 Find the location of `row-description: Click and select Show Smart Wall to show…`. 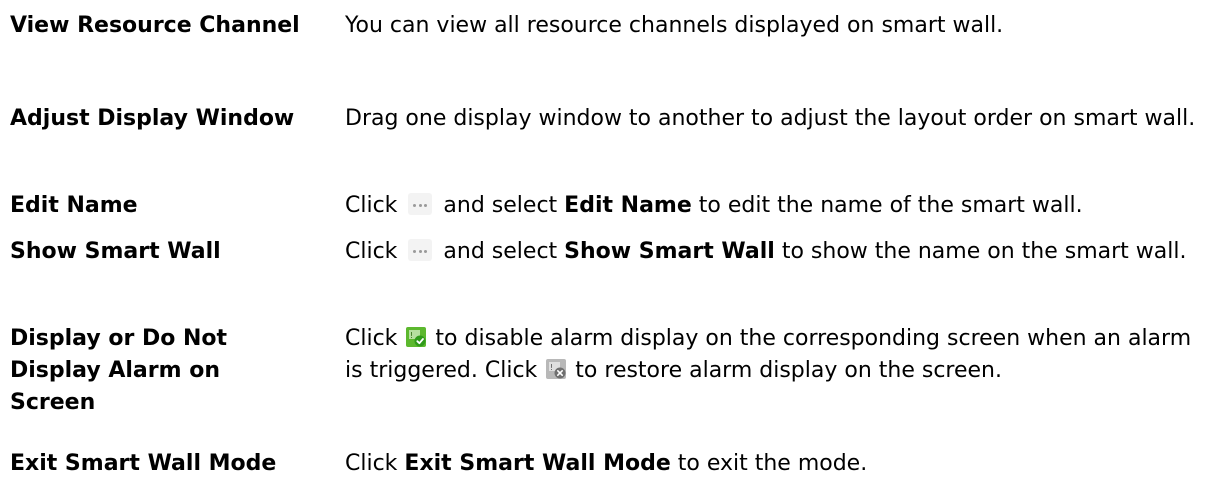

row-description: Click and select Show Smart Wall to show… is located at coordinates (777, 252).